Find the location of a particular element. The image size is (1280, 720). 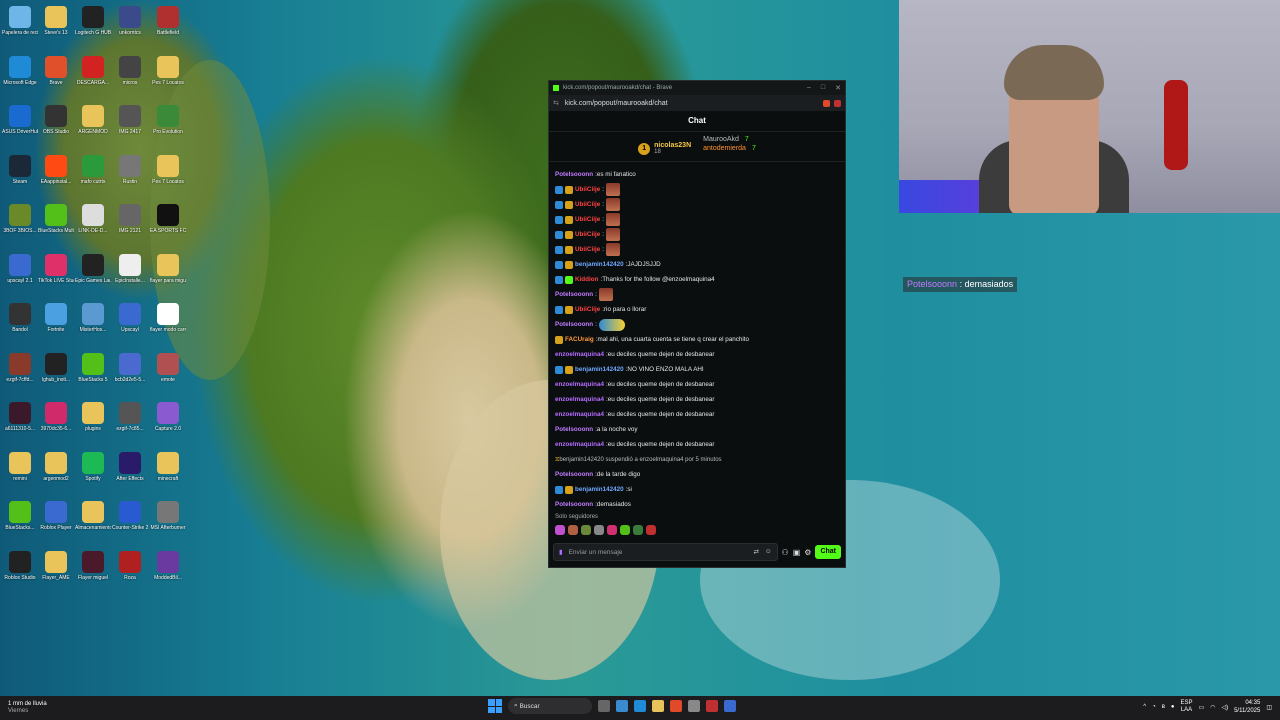

desktop-icon: ASUS DriverHub is located at coordinates (20, 126).